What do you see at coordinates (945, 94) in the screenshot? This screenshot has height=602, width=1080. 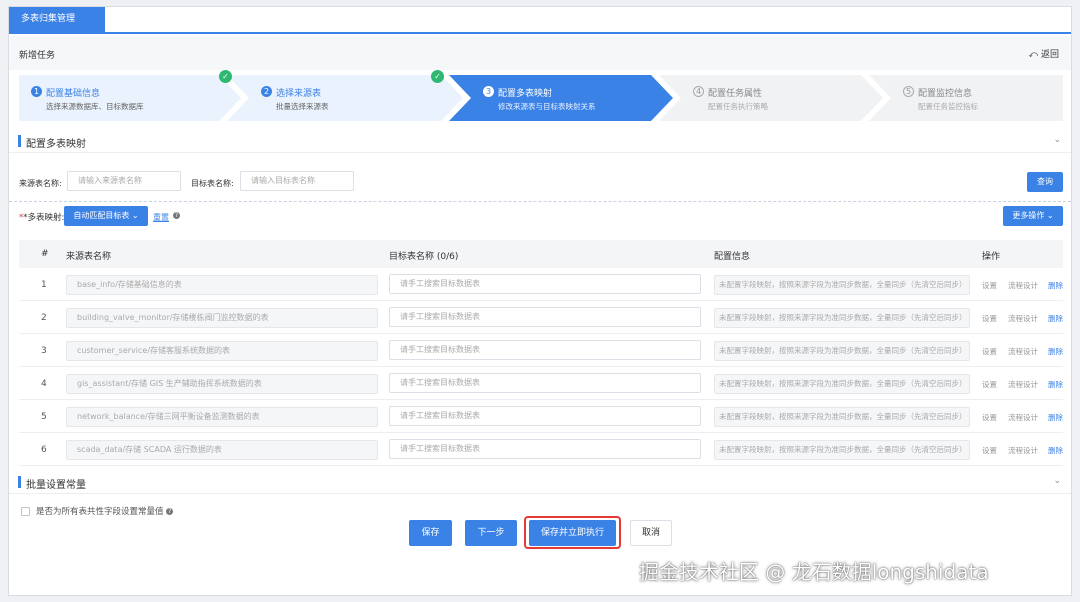 I see `step-5-title: 配置监控信息` at bounding box center [945, 94].